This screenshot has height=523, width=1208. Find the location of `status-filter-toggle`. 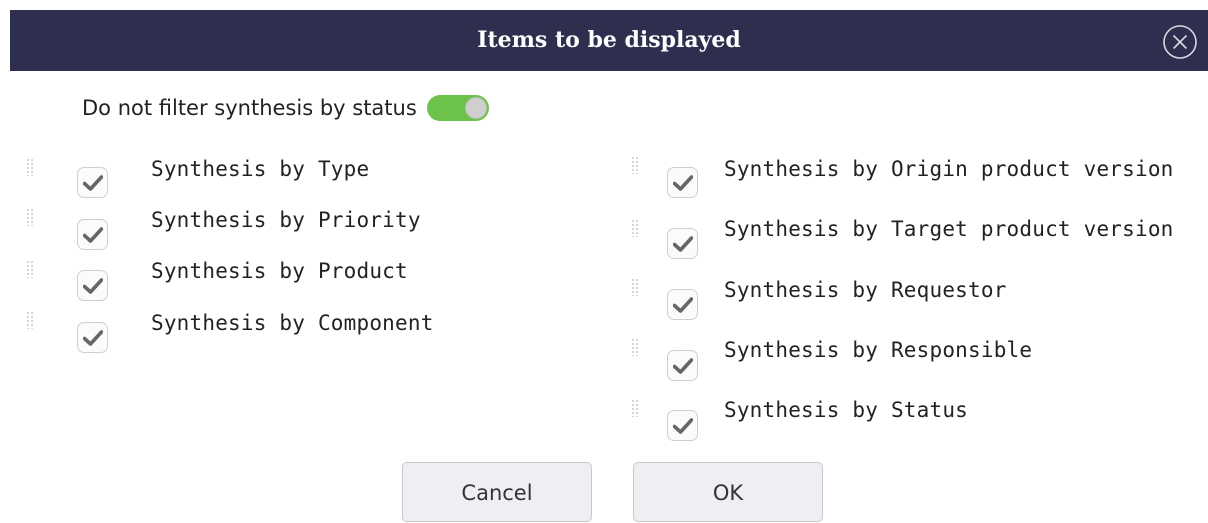

status-filter-toggle is located at coordinates (457, 108).